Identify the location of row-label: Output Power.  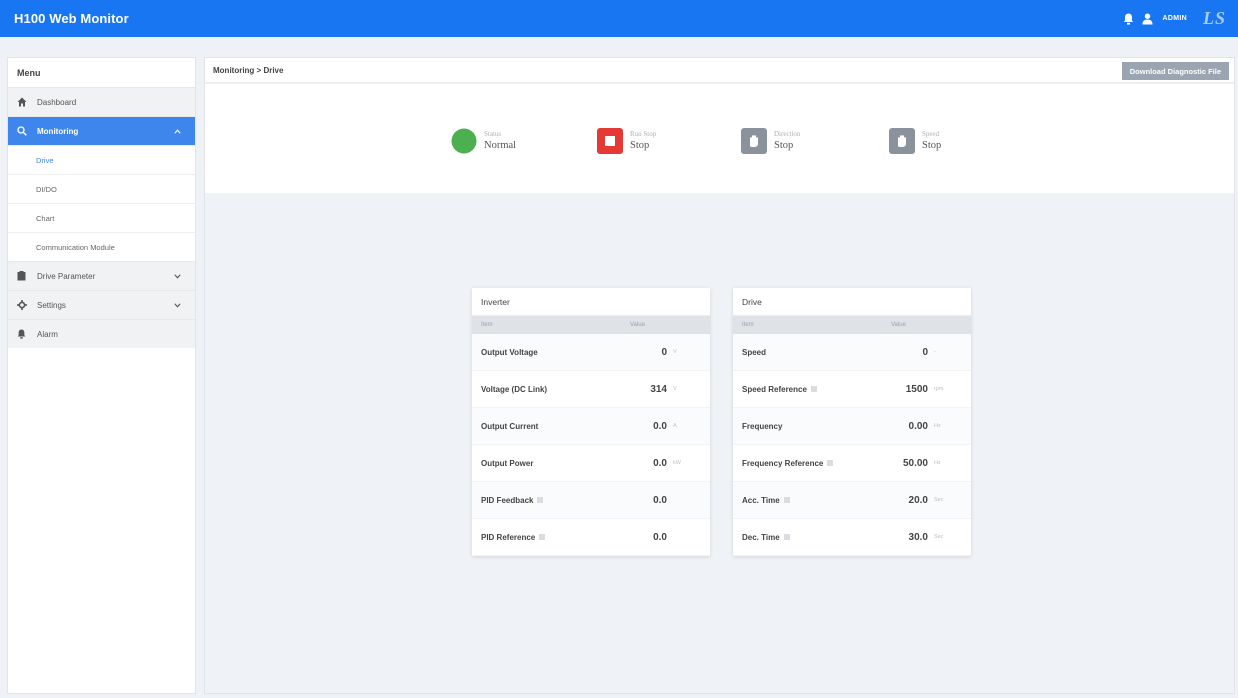
(507, 463).